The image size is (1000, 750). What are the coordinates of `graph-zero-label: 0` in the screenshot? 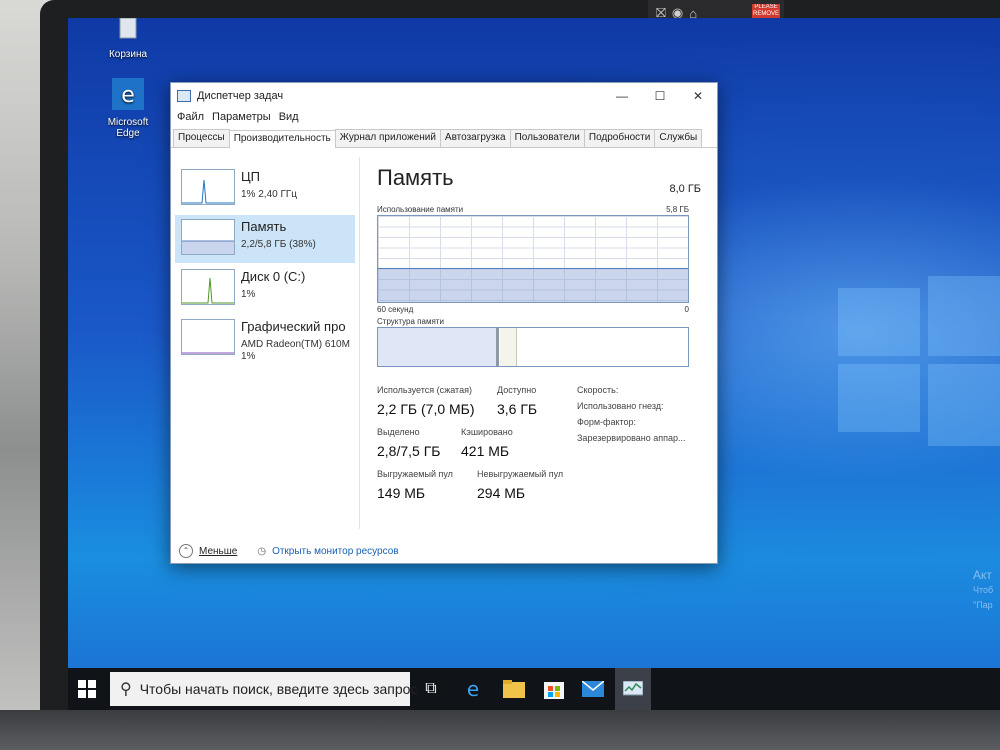 It's located at (686, 309).